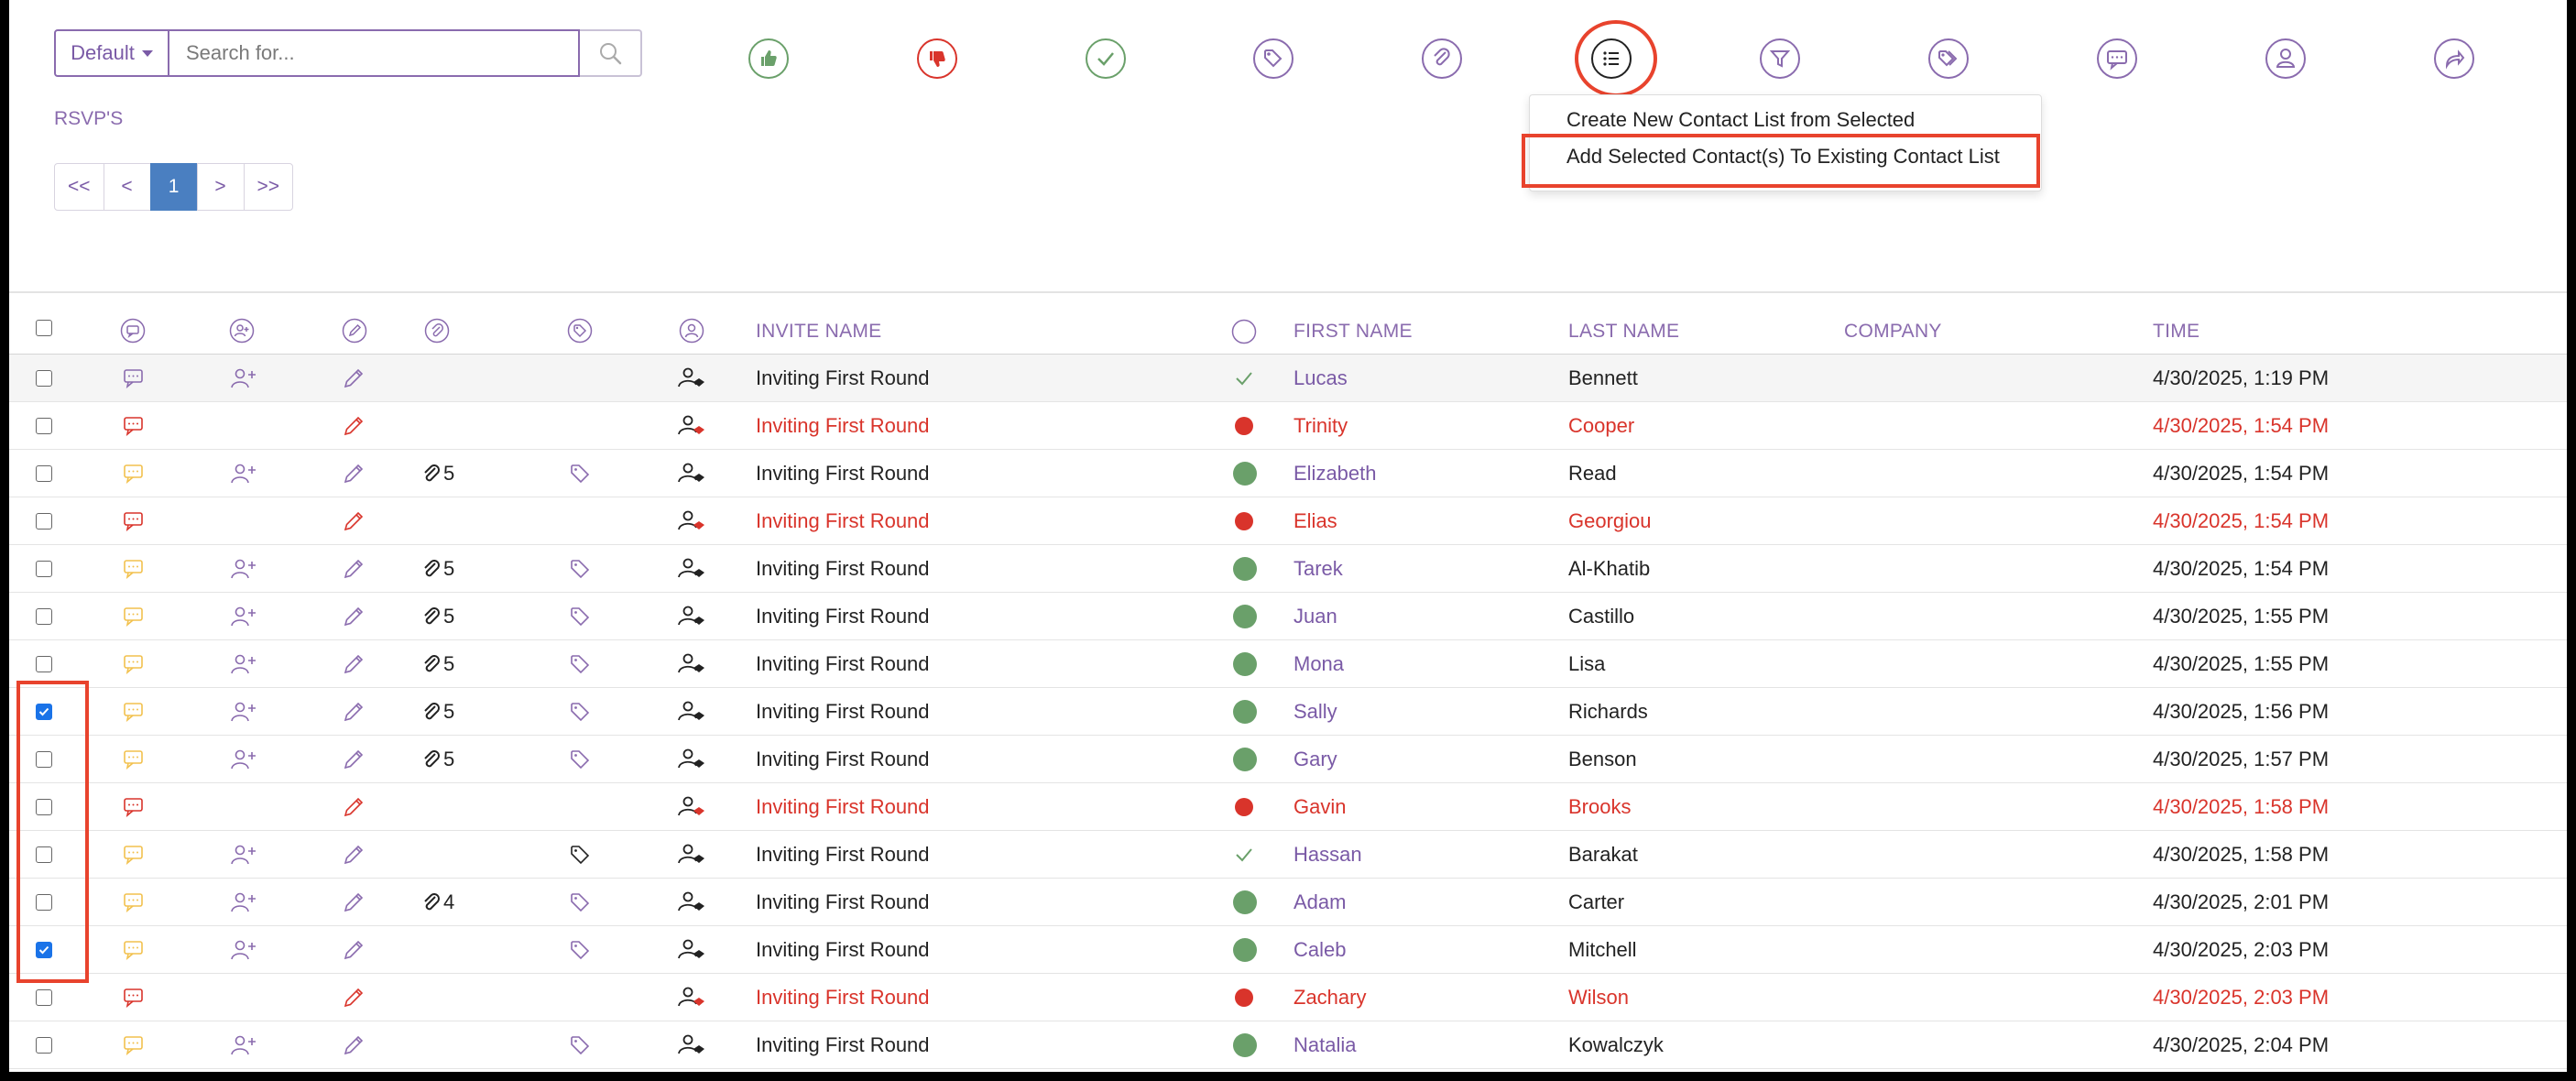 This screenshot has height=1081, width=2576. Describe the element at coordinates (221, 187) in the screenshot. I see `pagination-next: >` at that location.